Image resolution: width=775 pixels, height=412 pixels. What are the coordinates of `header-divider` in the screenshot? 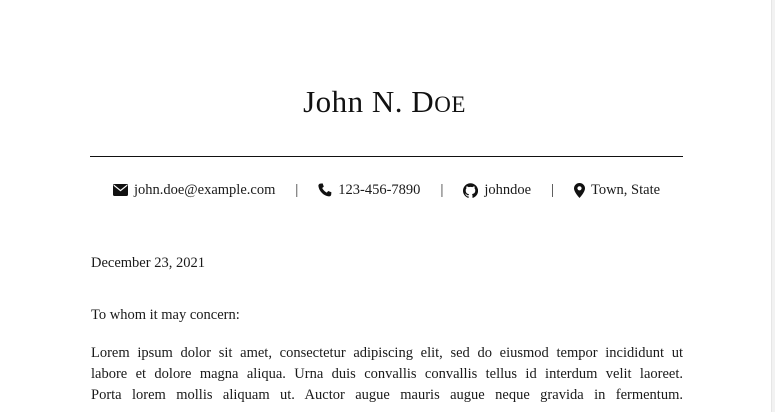 It's located at (386, 156).